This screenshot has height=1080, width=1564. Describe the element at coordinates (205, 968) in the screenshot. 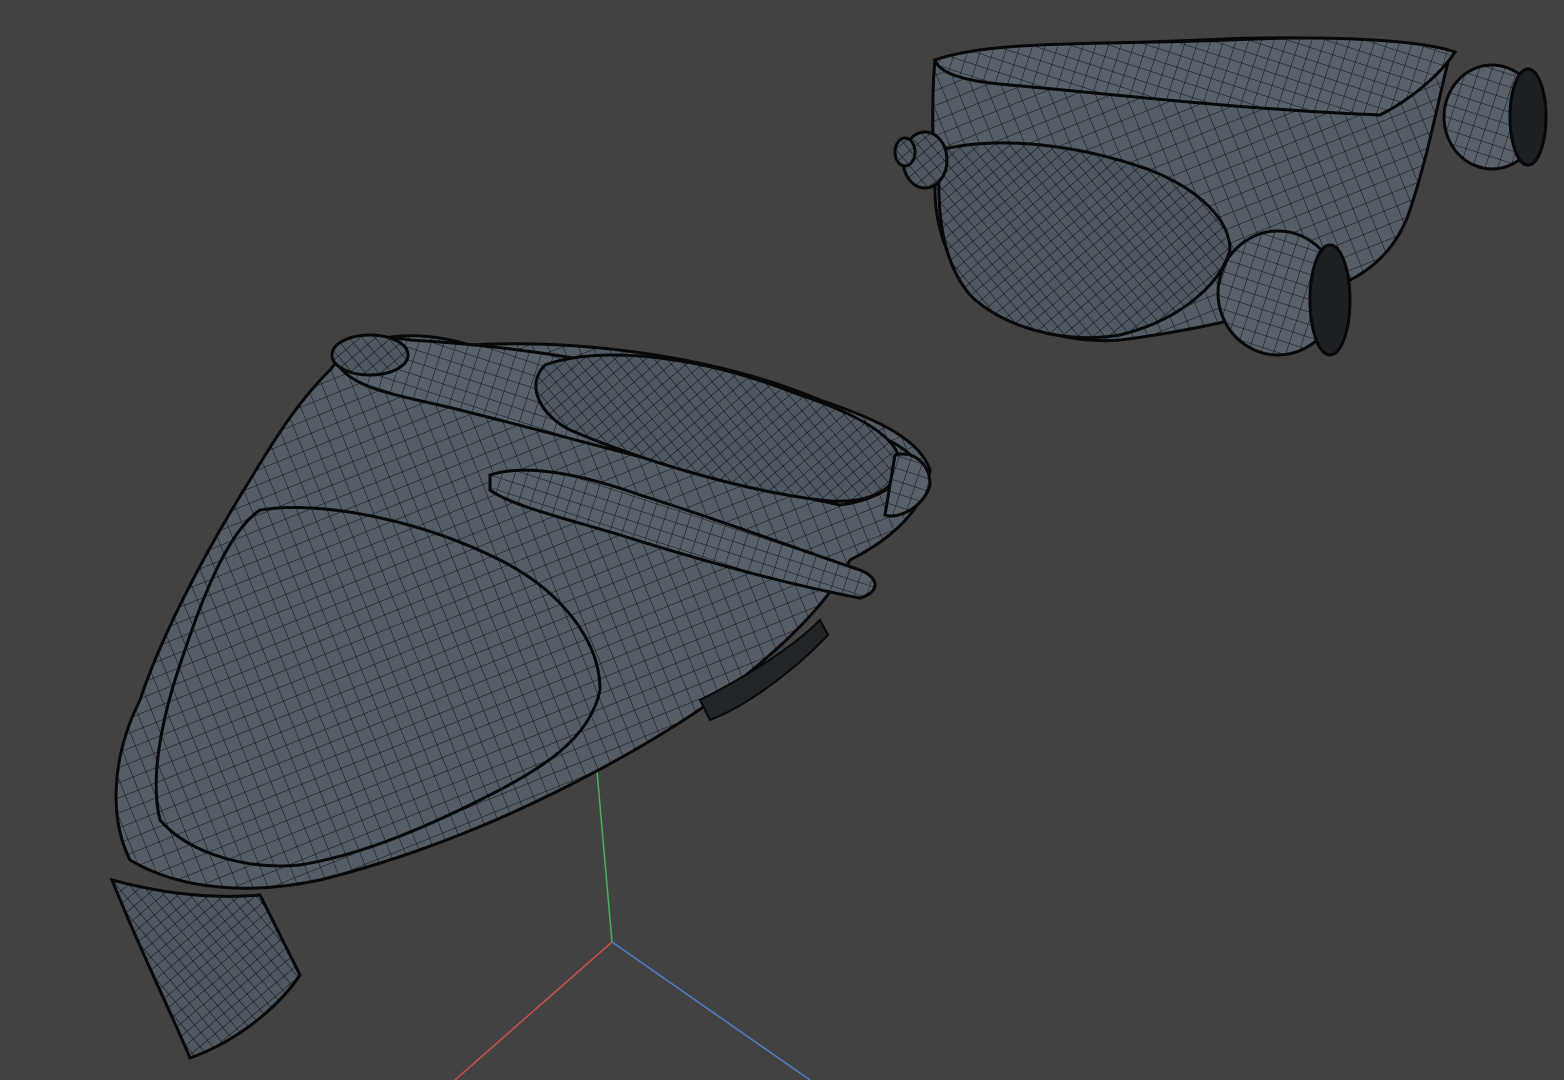

I see `front-bottom-toe` at that location.